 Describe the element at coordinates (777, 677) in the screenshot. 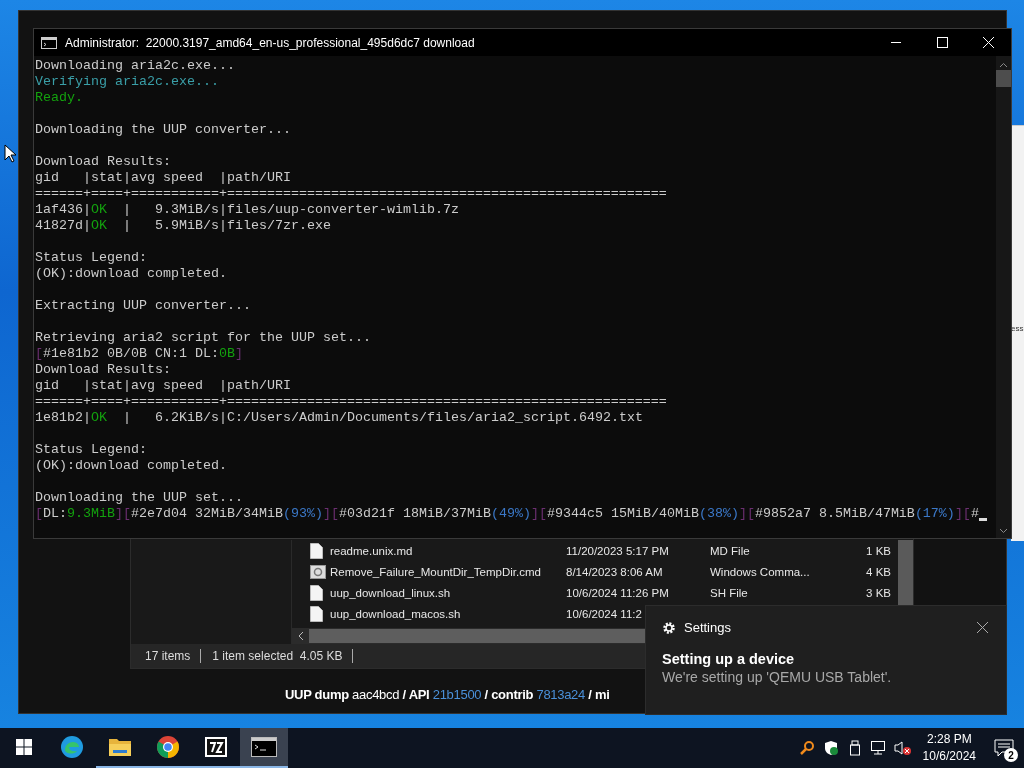

I see `toast-message: We're setting up 'QEMU USB Tablet'.` at that location.